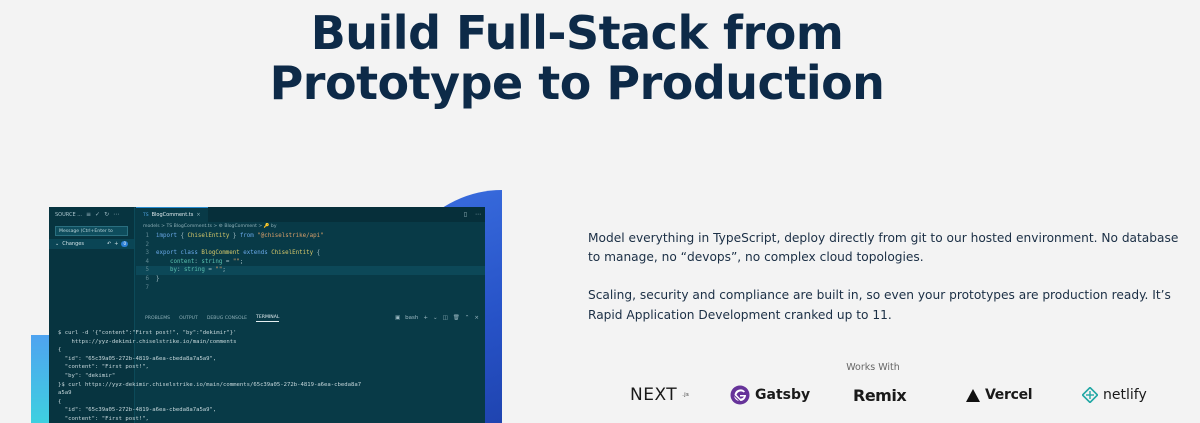 The height and width of the screenshot is (423, 1200). Describe the element at coordinates (445, 318) in the screenshot. I see `split-terminal-icon: ◫` at that location.